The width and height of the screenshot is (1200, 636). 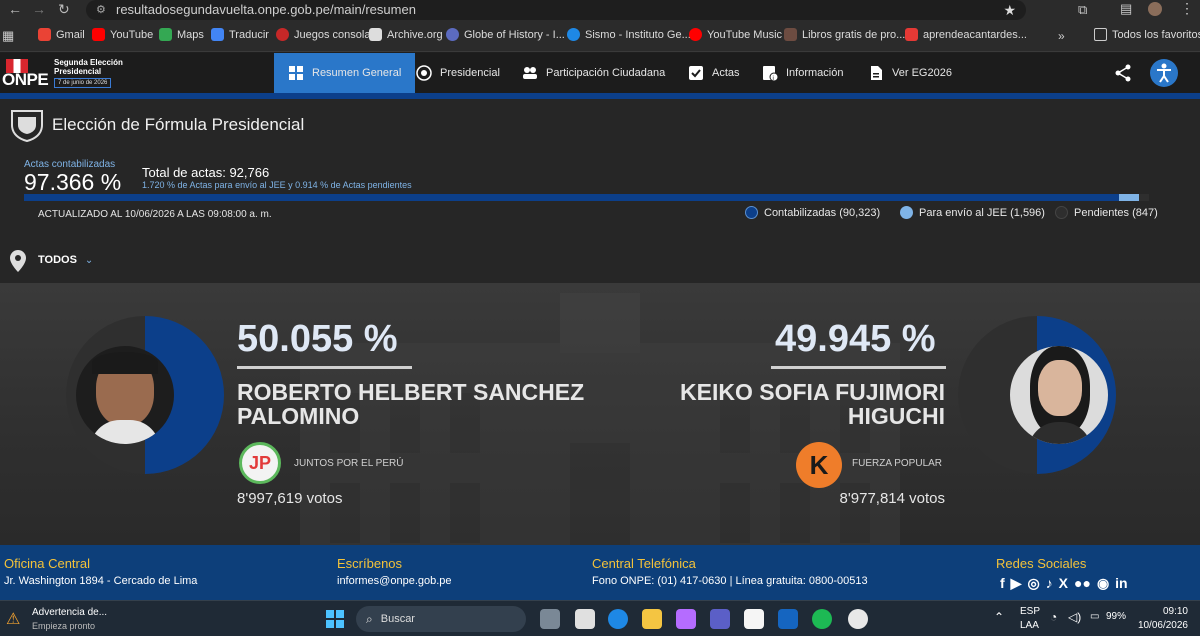 What do you see at coordinates (802, 73) in the screenshot?
I see `tab-informacion: i Información` at bounding box center [802, 73].